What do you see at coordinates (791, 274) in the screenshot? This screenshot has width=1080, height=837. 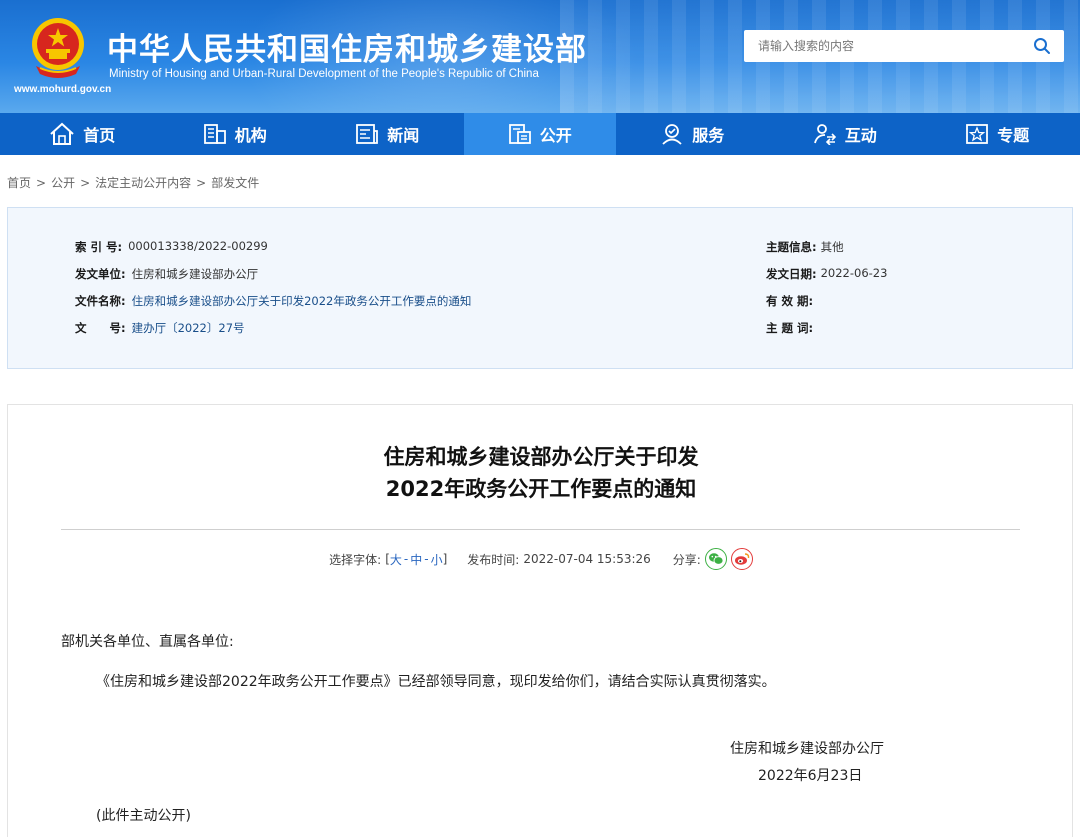 I see `meta-date-label: 发文日期:` at bounding box center [791, 274].